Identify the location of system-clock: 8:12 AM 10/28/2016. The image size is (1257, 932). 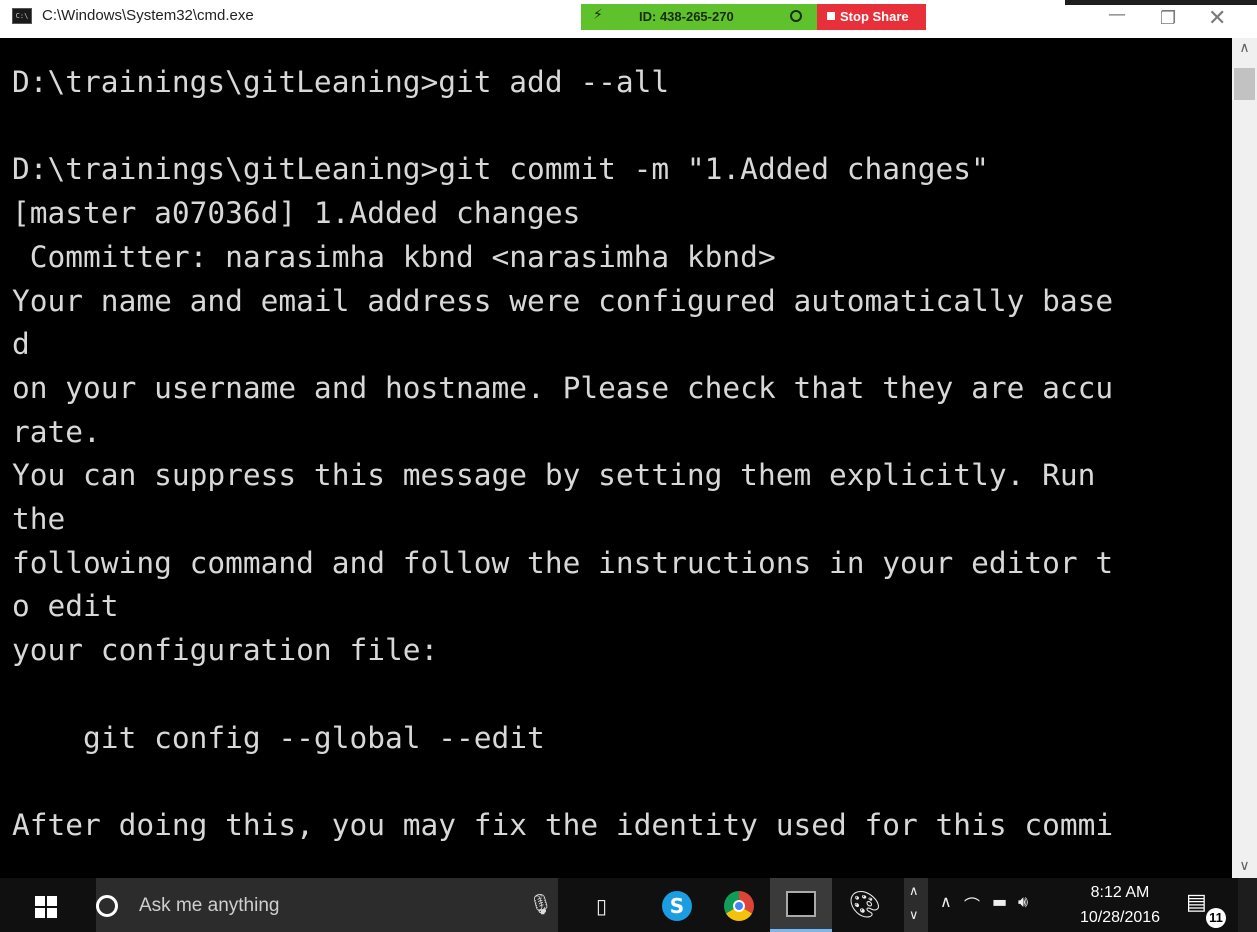
(1120, 905).